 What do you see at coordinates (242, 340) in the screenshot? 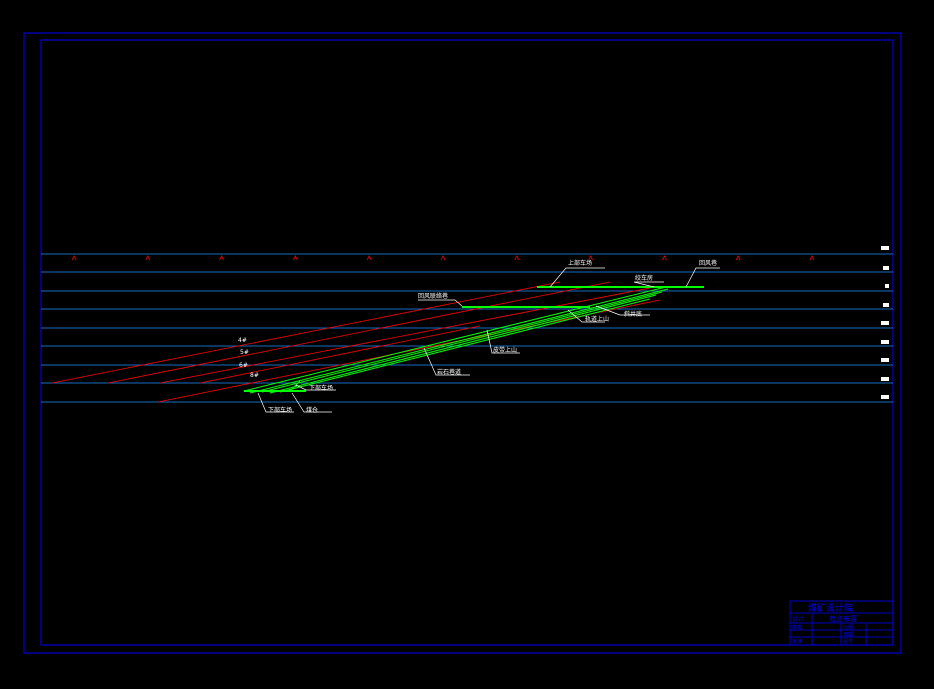
I see `label-seam-1: 4#` at bounding box center [242, 340].